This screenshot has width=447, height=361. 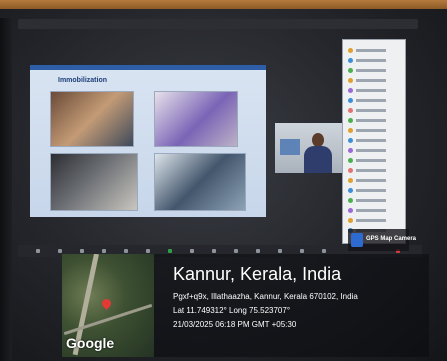 What do you see at coordinates (6, 189) in the screenshot?
I see `screen-edge` at bounding box center [6, 189].